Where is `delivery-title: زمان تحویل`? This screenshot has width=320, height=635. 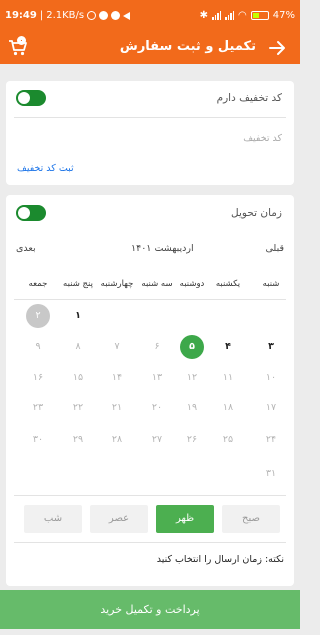
delivery-title: زمان تحویل is located at coordinates (256, 213).